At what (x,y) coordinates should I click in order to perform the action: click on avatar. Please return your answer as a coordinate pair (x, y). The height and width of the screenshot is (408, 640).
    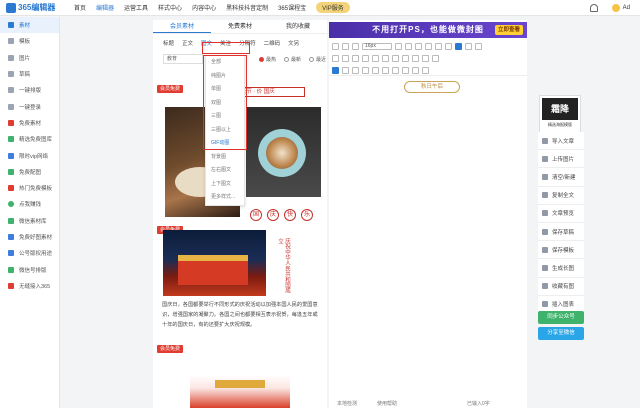
    Looking at the image, I should click on (615, 7).